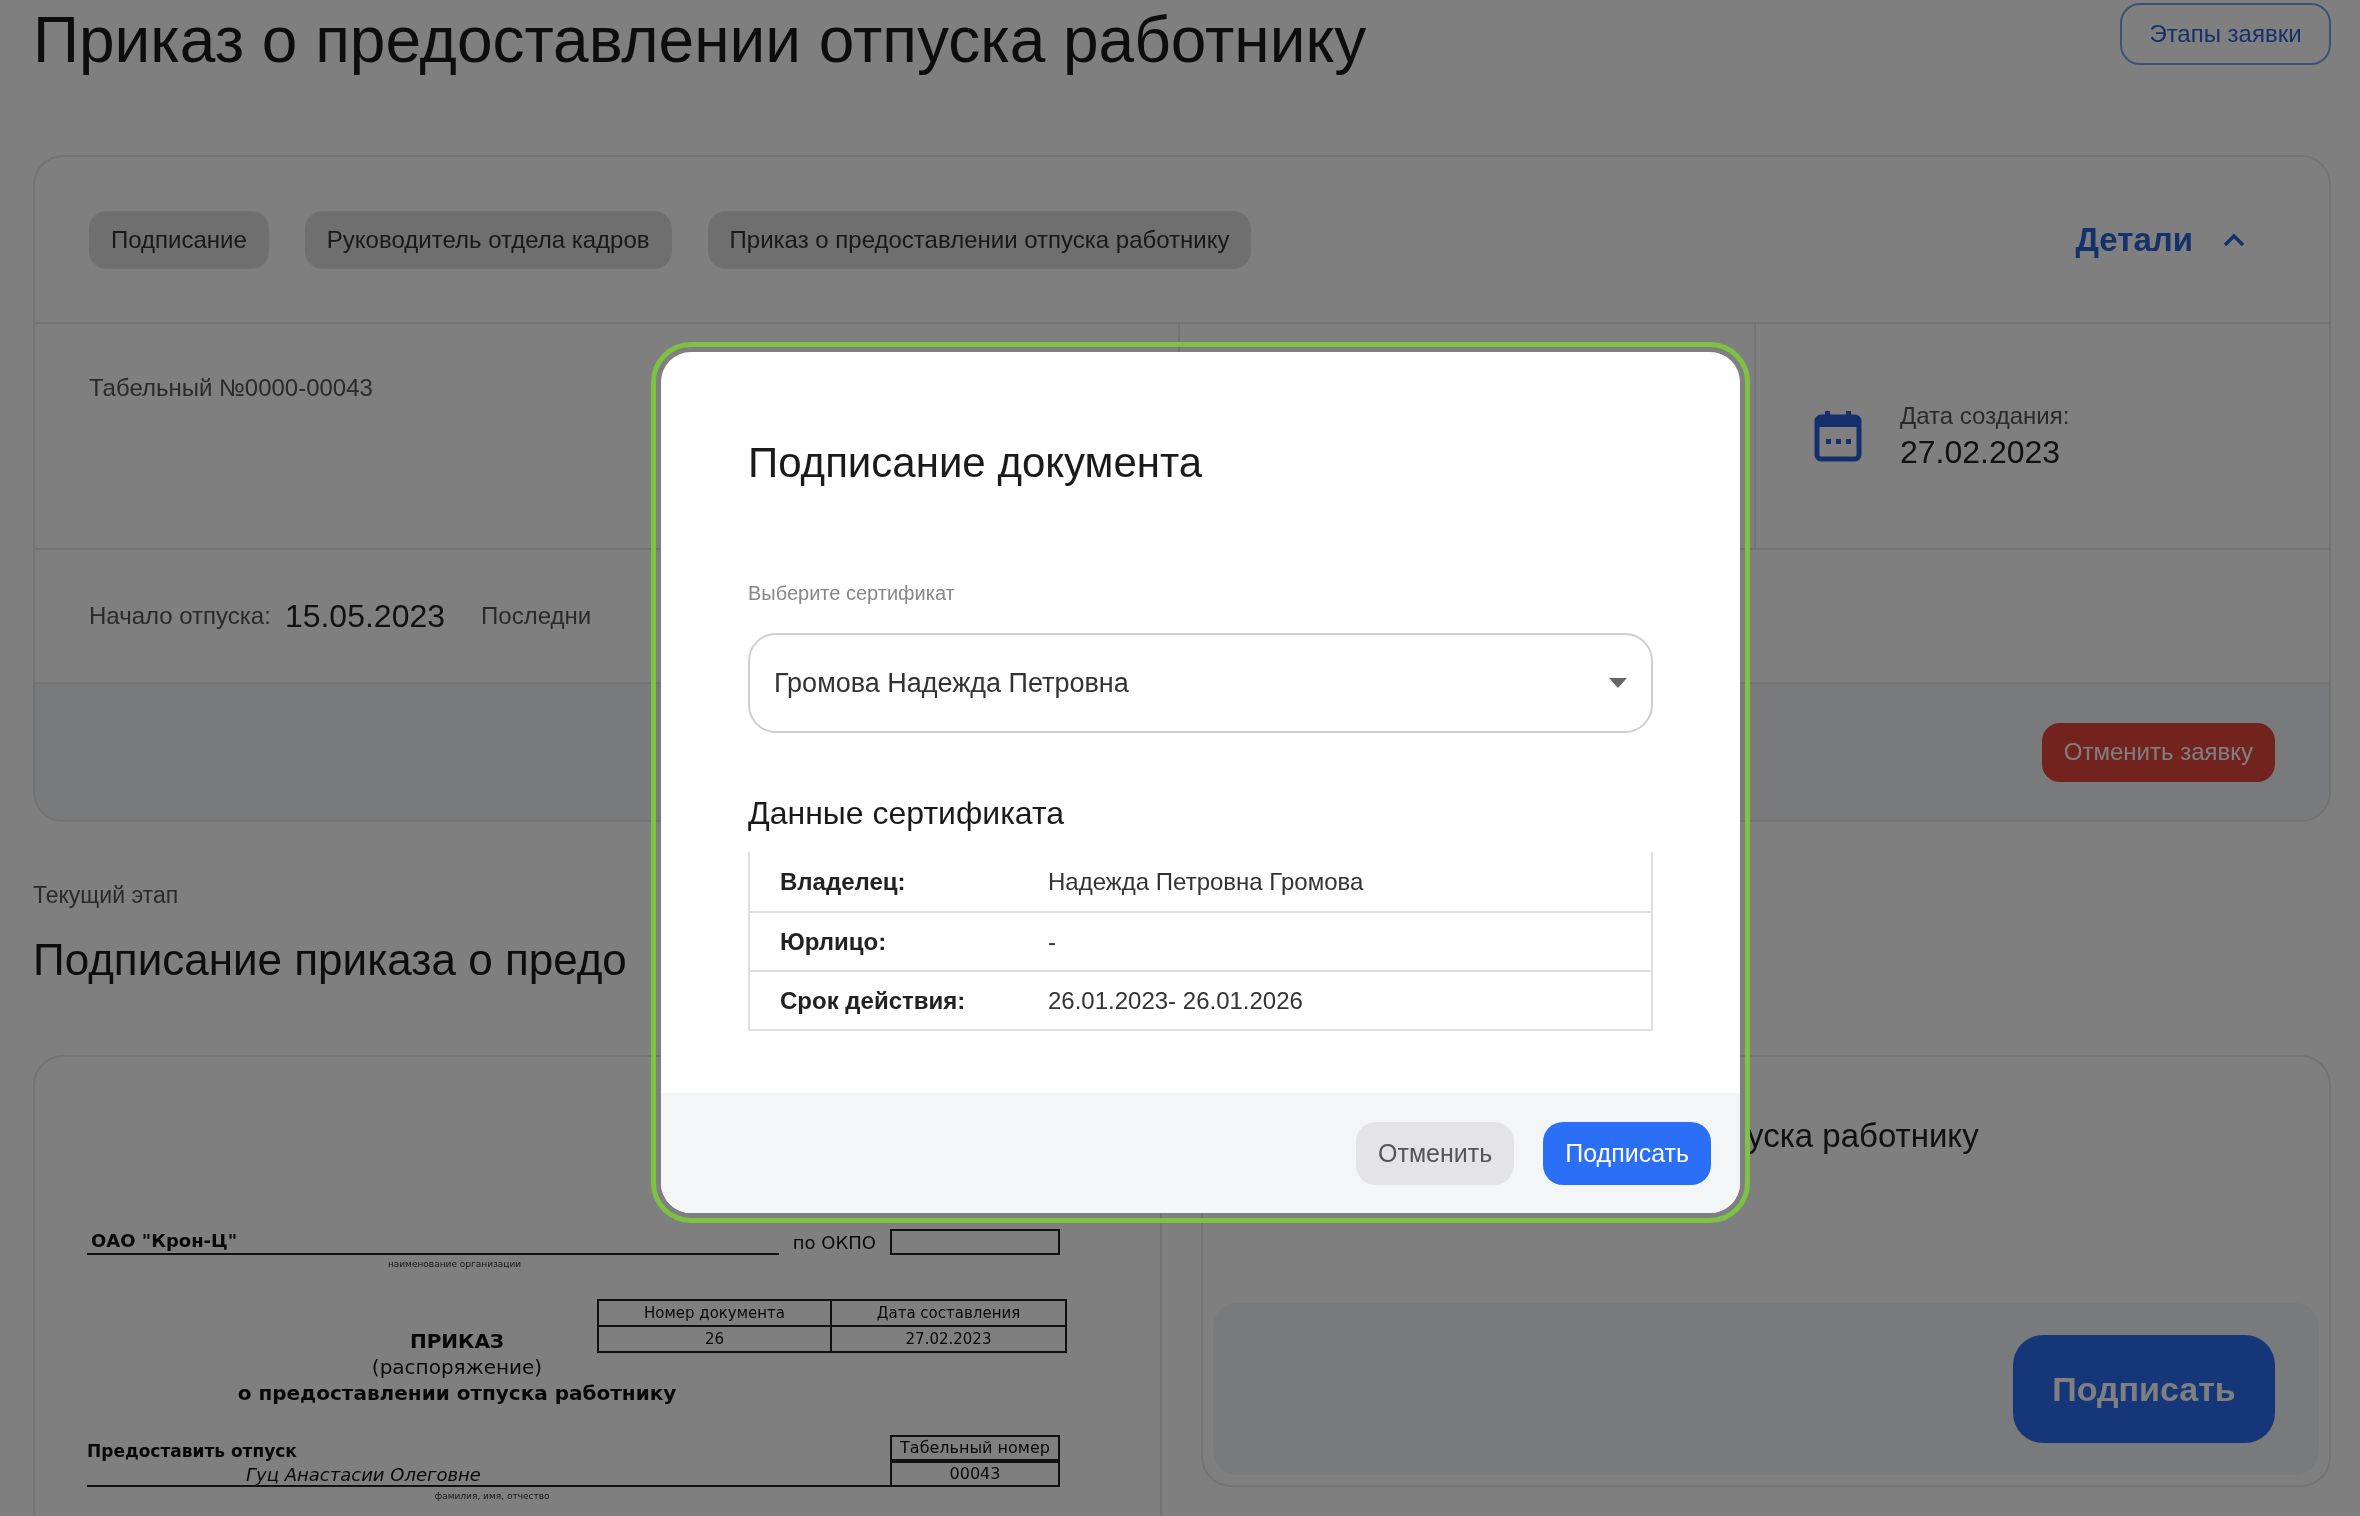 This screenshot has height=1516, width=2360. What do you see at coordinates (834, 1243) in the screenshot?
I see `okpo-label: по ОКПО` at bounding box center [834, 1243].